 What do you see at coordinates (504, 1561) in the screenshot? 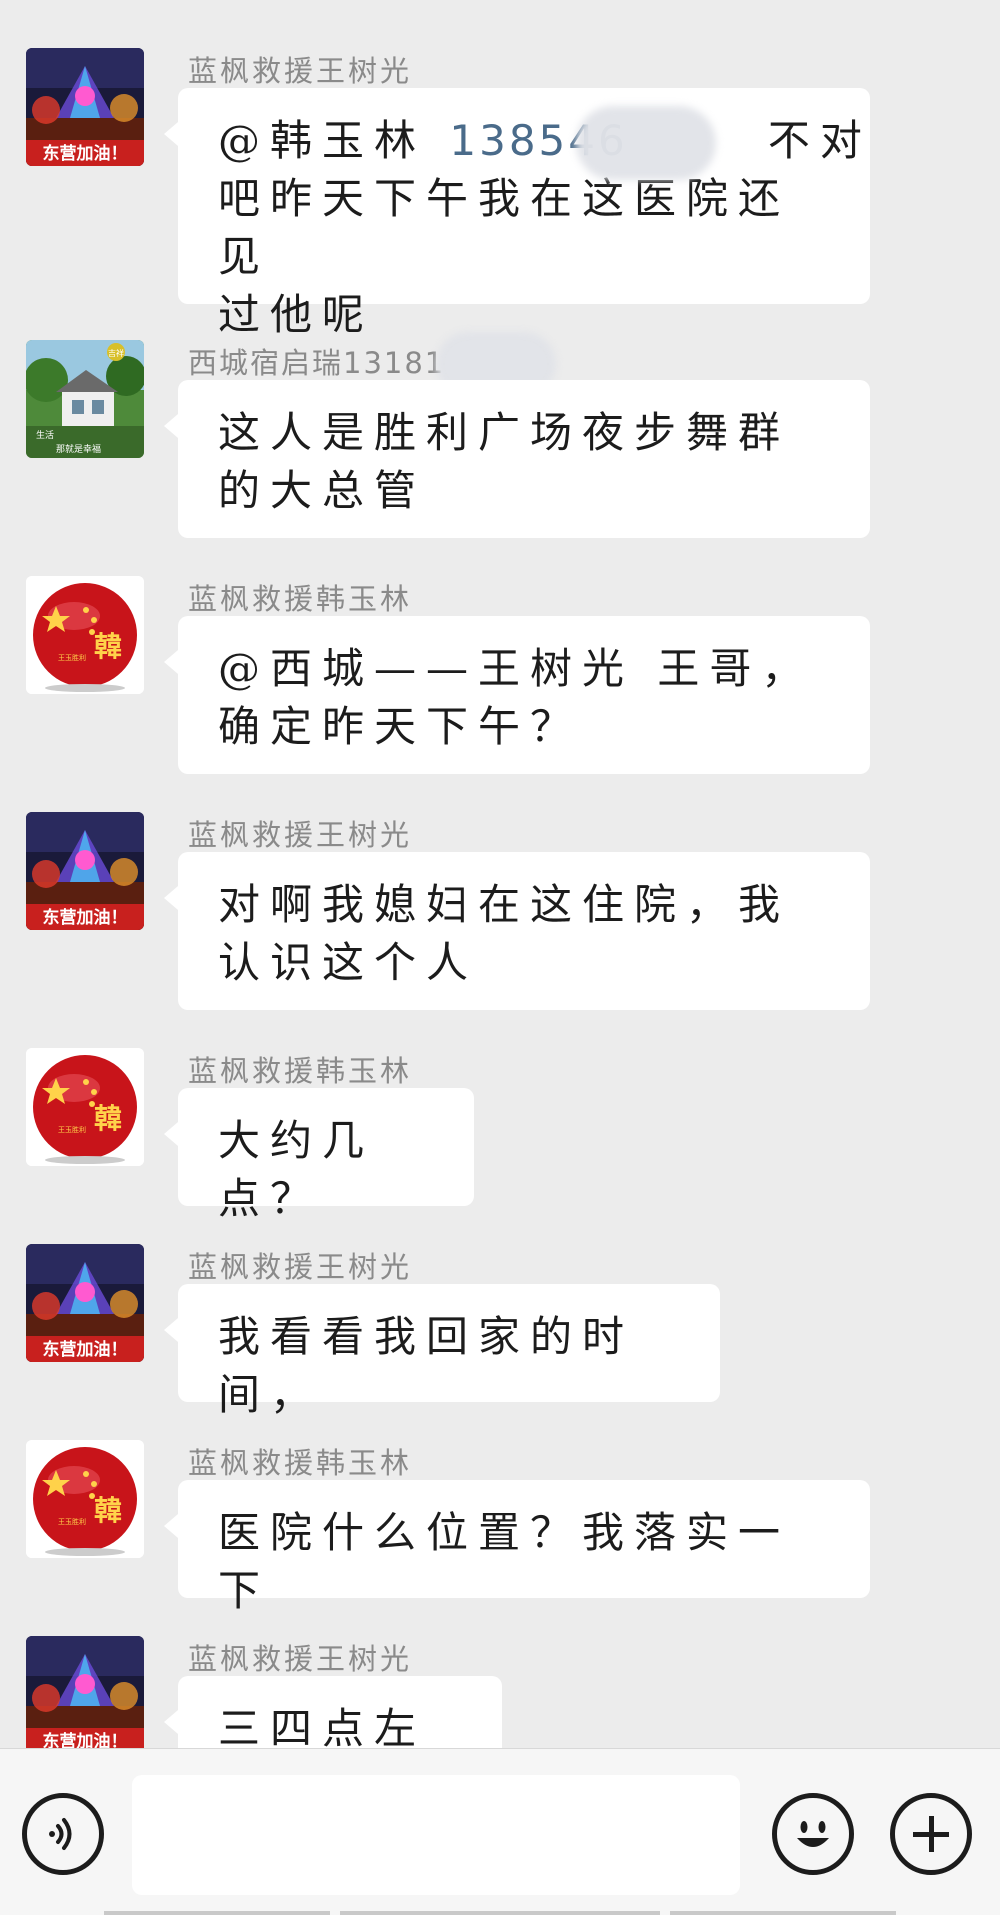
I see `message-text: 医院什么位置？我落实一下` at bounding box center [504, 1561].